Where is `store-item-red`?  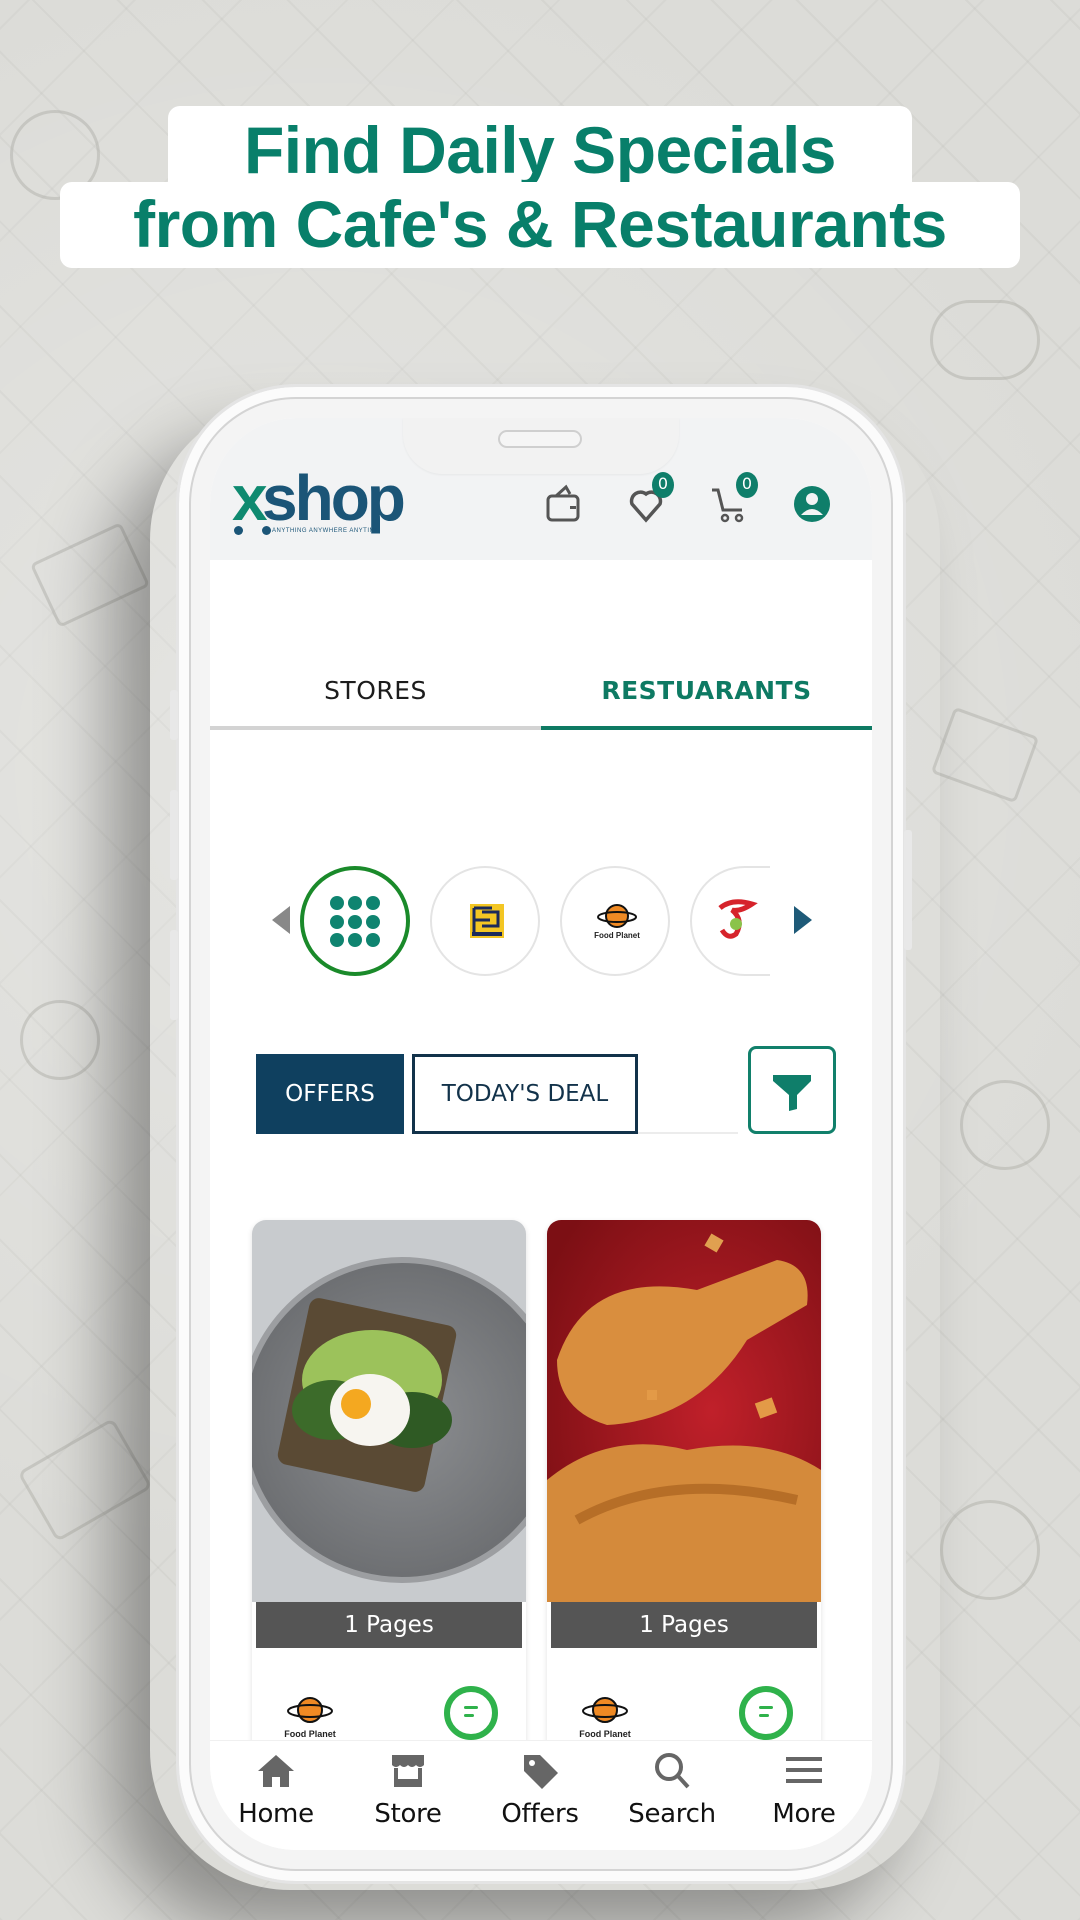
store-item-red is located at coordinates (730, 921).